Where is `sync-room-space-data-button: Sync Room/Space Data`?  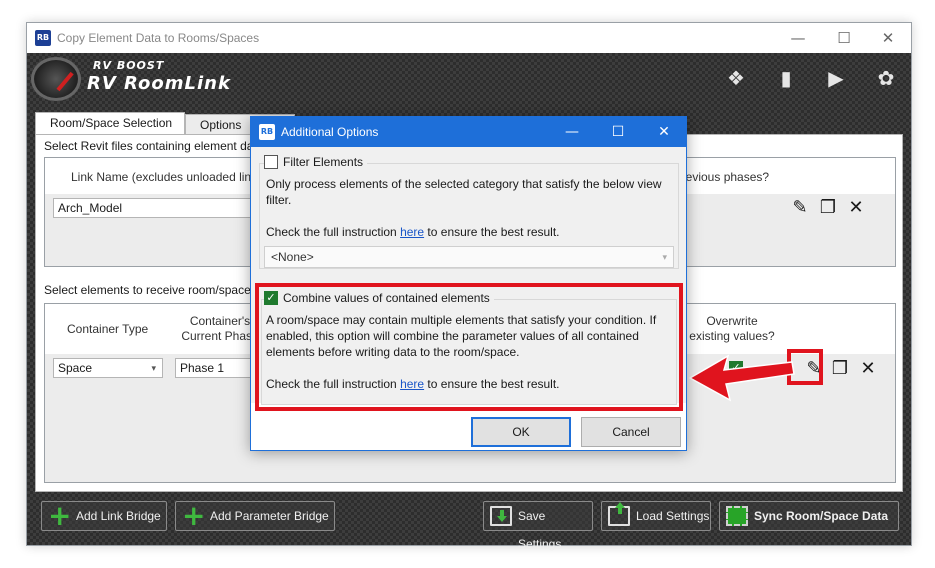 sync-room-space-data-button: Sync Room/Space Data is located at coordinates (809, 516).